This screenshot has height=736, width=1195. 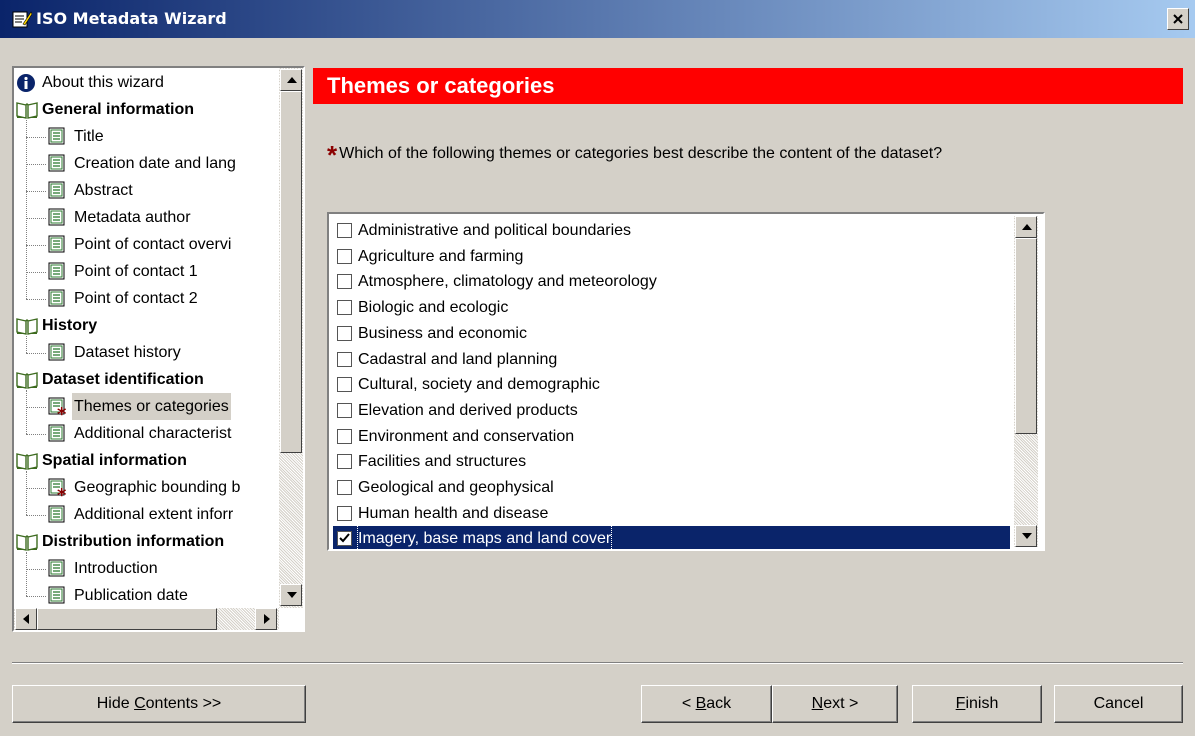 I want to click on tree-scroll-down-button, so click(x=291, y=595).